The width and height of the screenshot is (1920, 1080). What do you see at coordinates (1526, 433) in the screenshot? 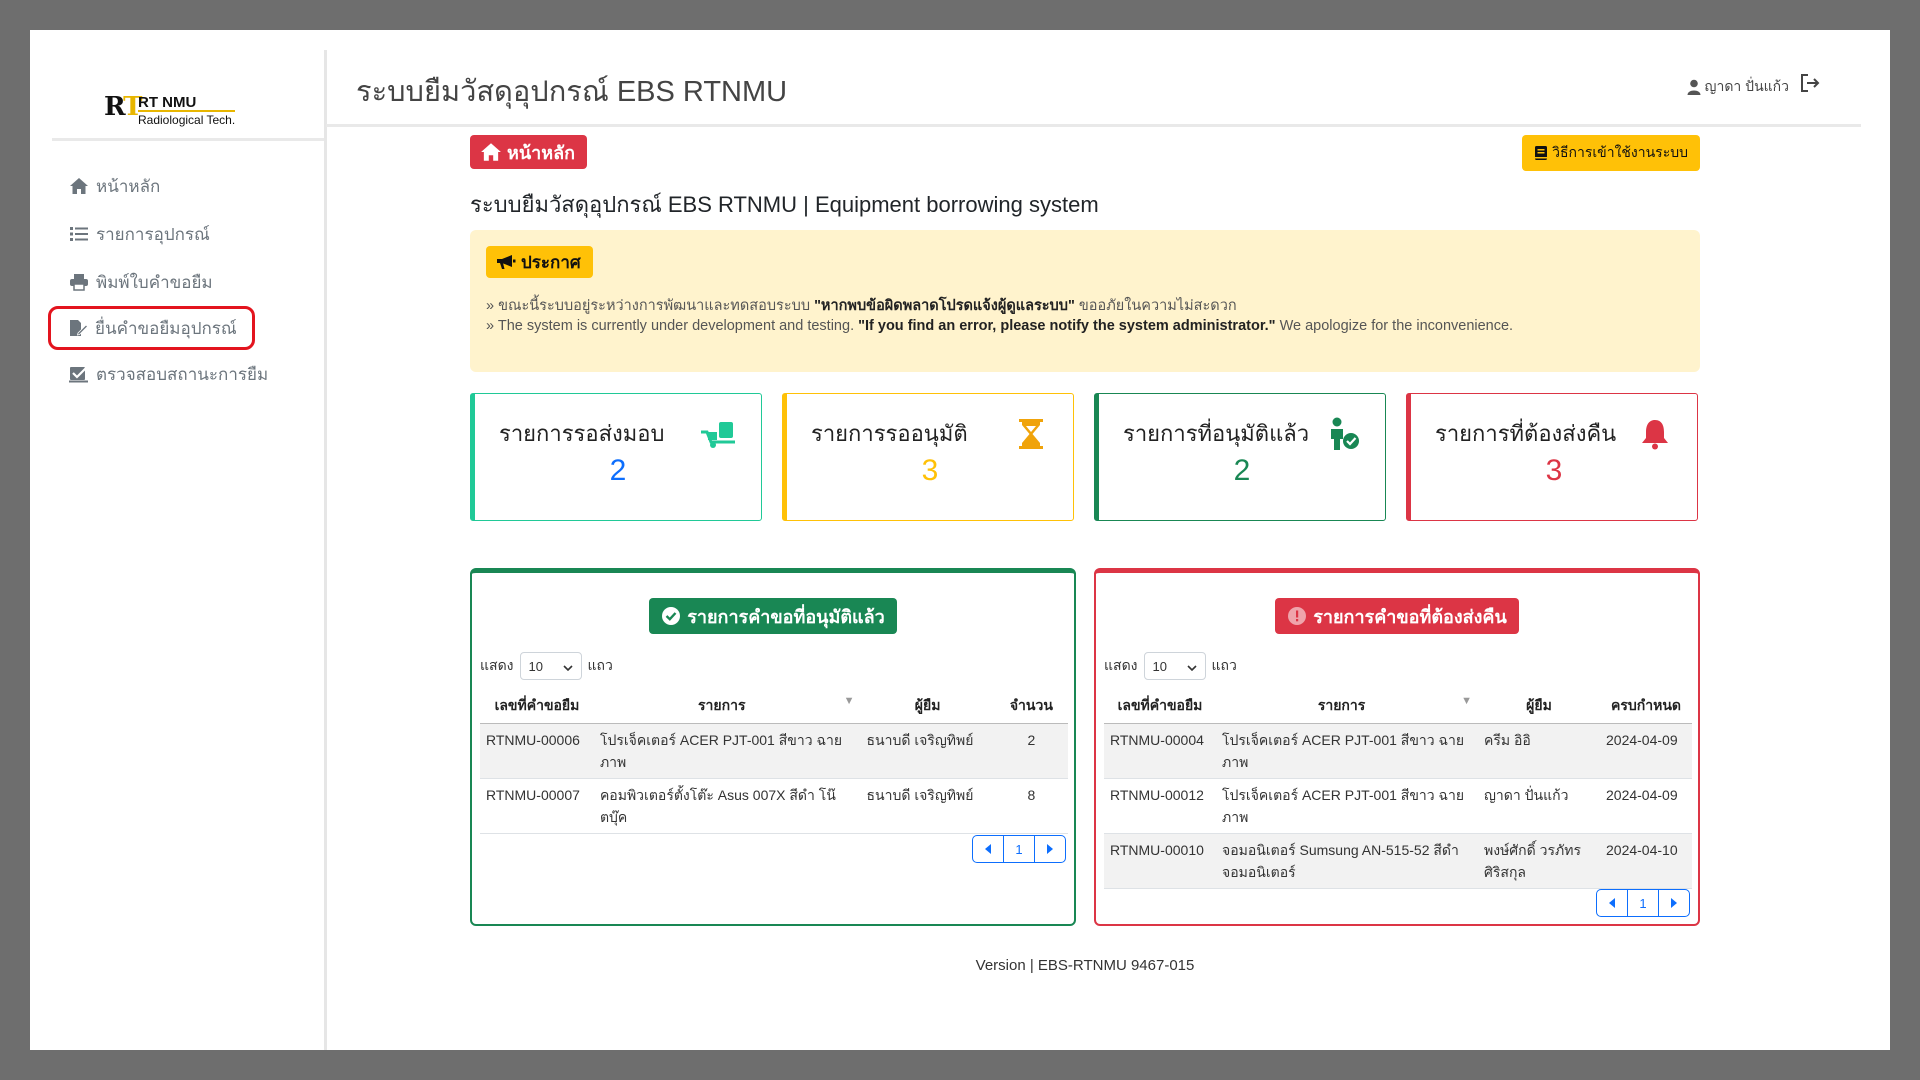
I see `stat-label: รายการที่ต้องส่งคืน` at bounding box center [1526, 433].